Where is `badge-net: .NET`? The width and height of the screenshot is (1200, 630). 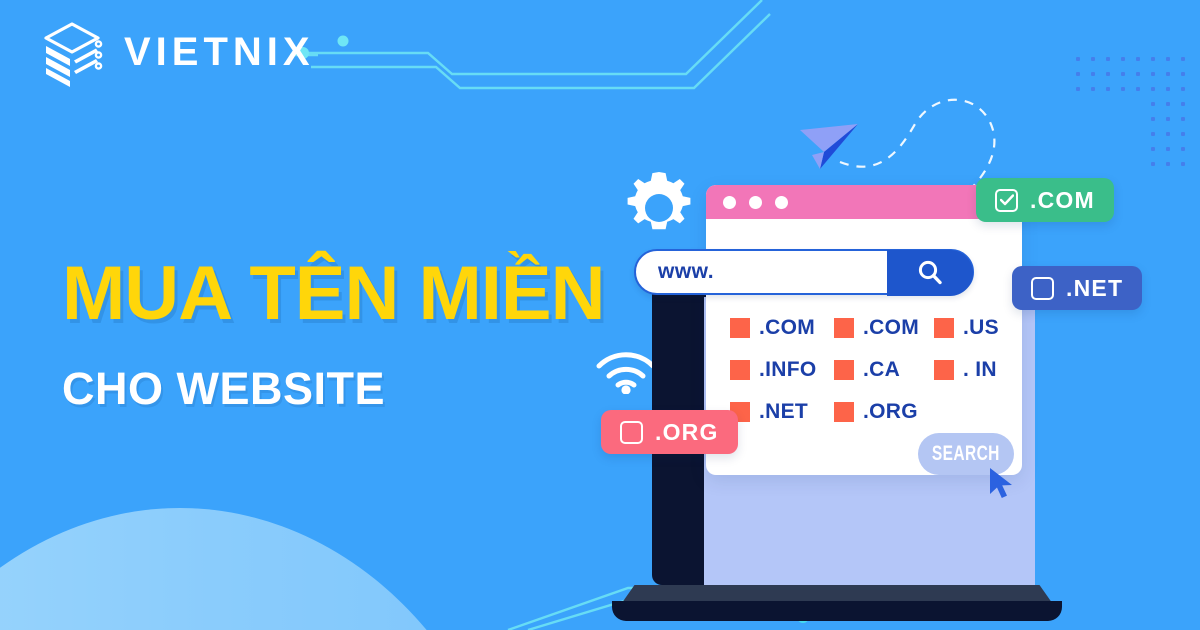 badge-net: .NET is located at coordinates (1077, 288).